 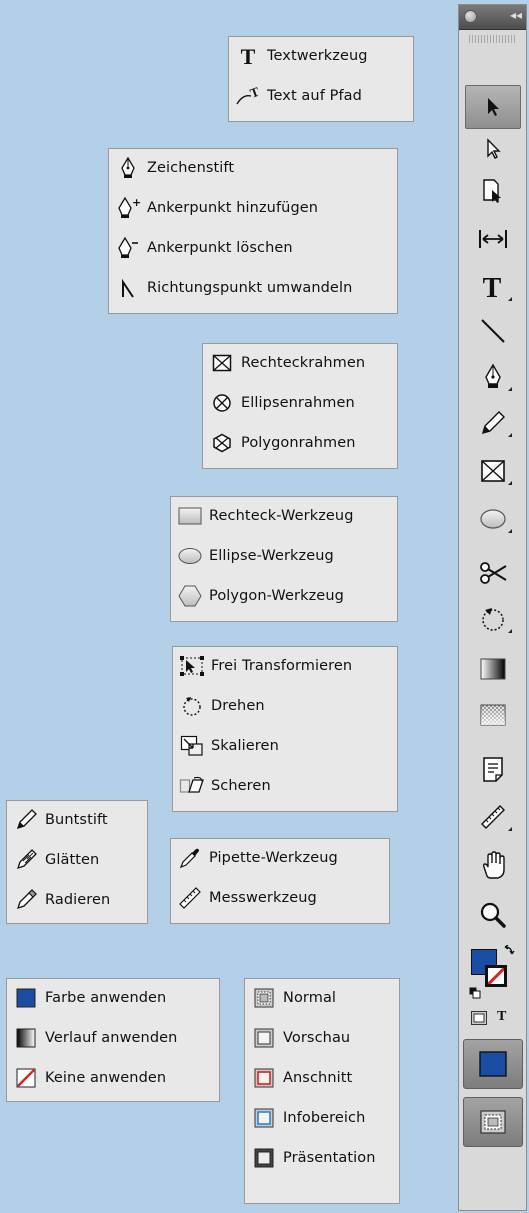 I want to click on gap-tool, so click(x=493, y=239).